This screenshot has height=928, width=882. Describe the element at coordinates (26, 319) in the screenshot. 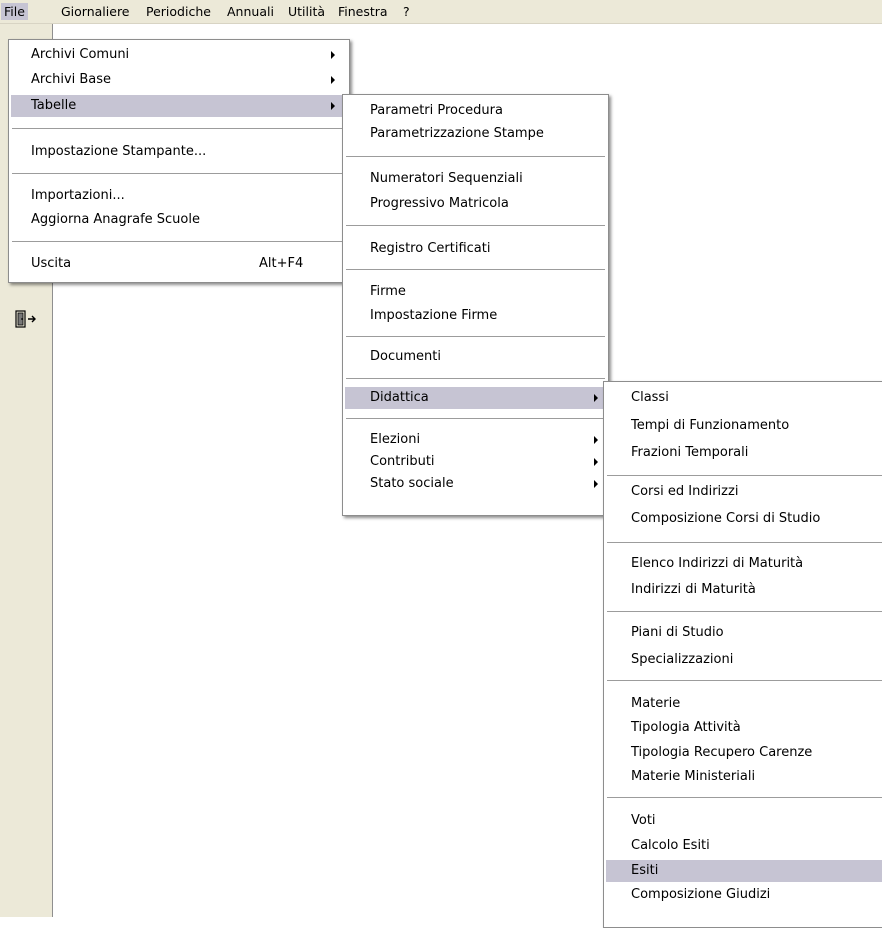

I see `exit-door-icon` at that location.